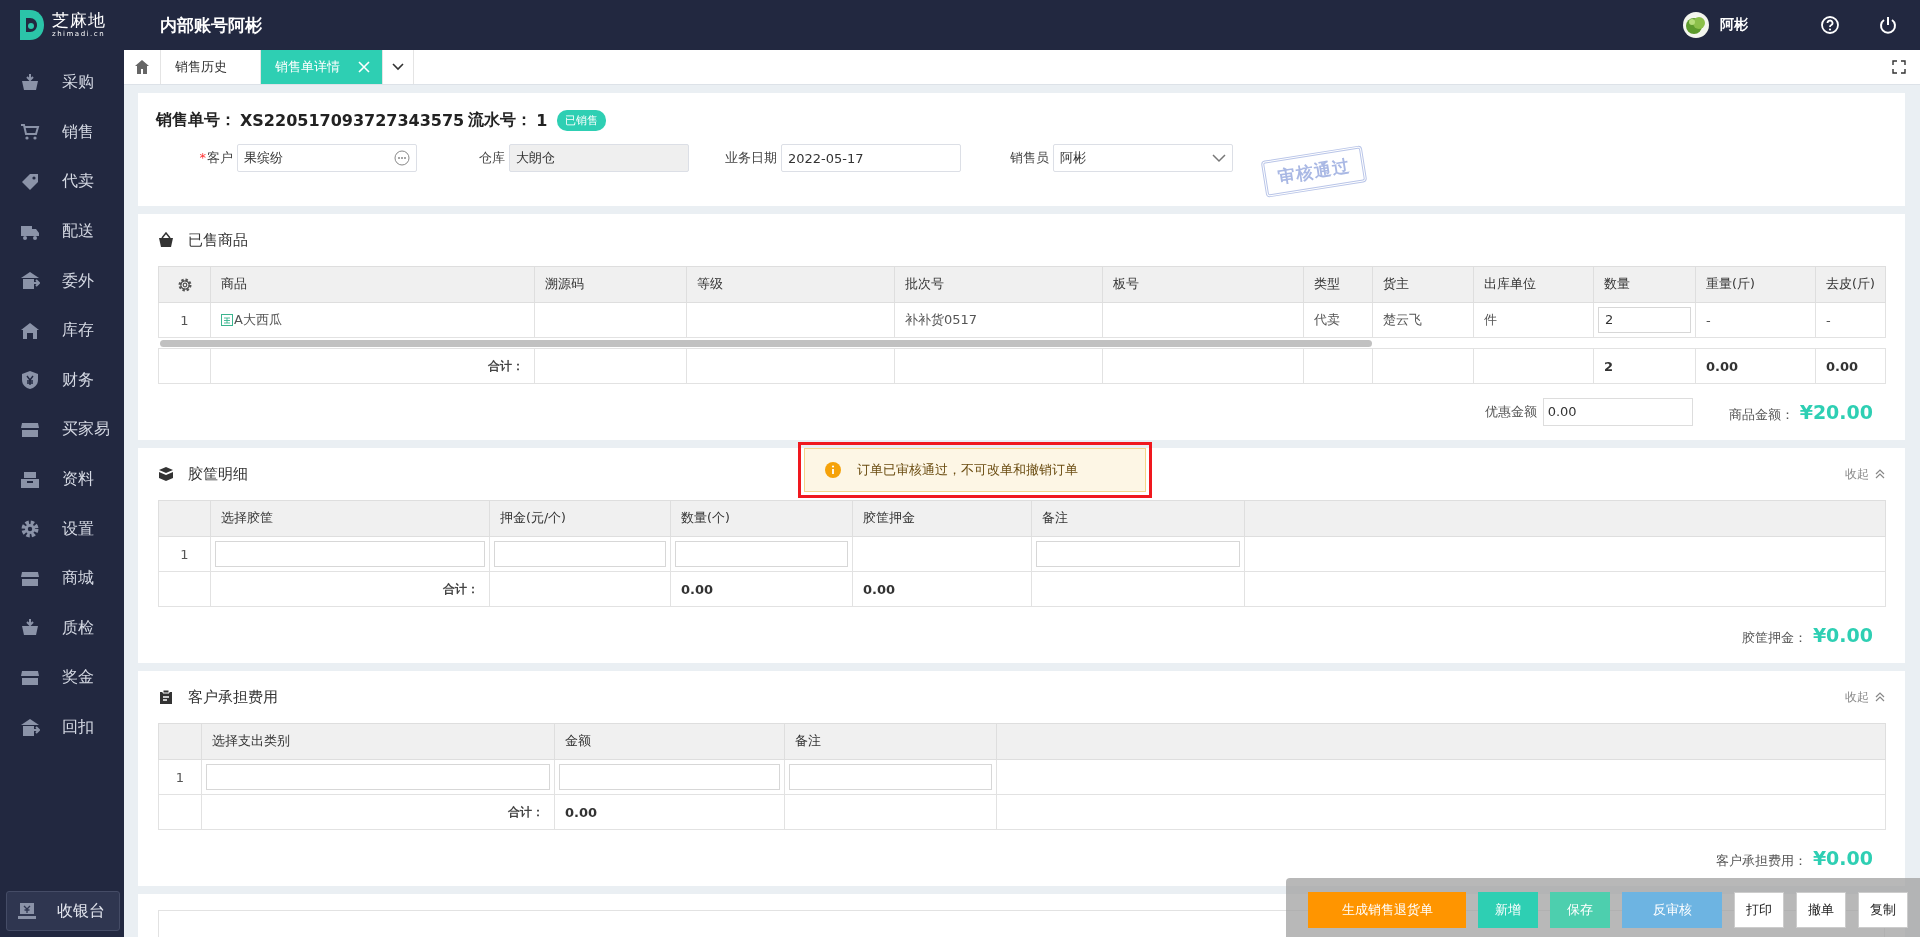 This screenshot has height=937, width=1920. Describe the element at coordinates (350, 518) in the screenshot. I see `column-header: 选择胶筐` at that location.